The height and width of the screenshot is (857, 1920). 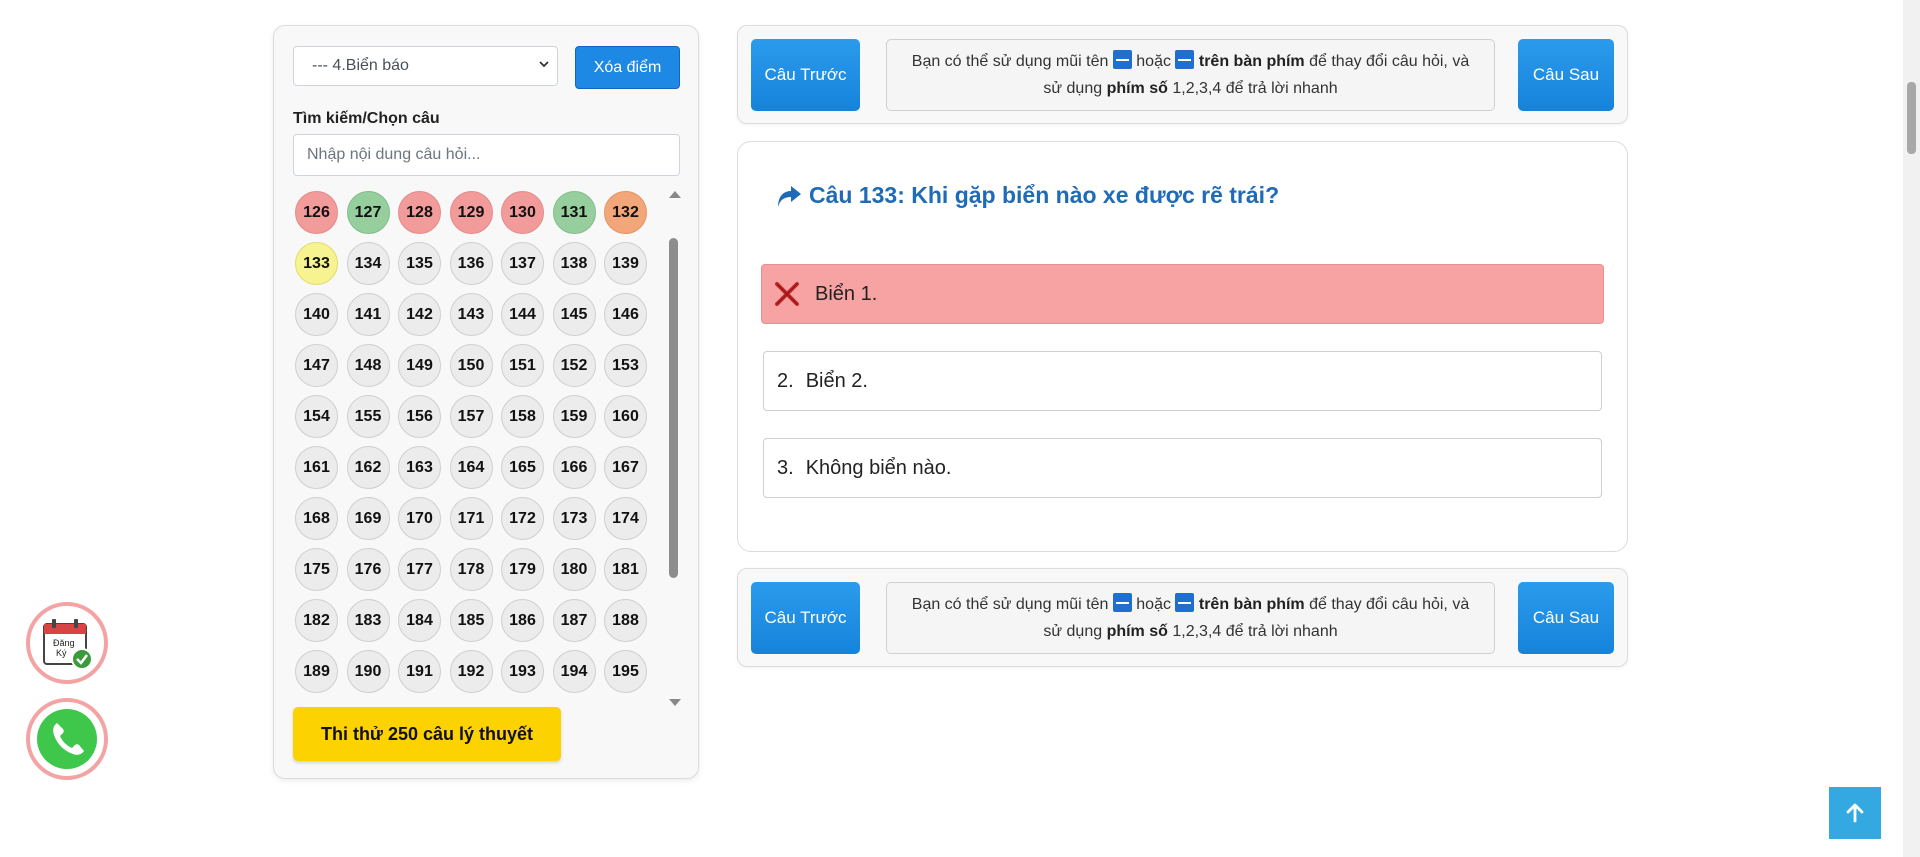 I want to click on phone-icon, so click(x=67, y=739).